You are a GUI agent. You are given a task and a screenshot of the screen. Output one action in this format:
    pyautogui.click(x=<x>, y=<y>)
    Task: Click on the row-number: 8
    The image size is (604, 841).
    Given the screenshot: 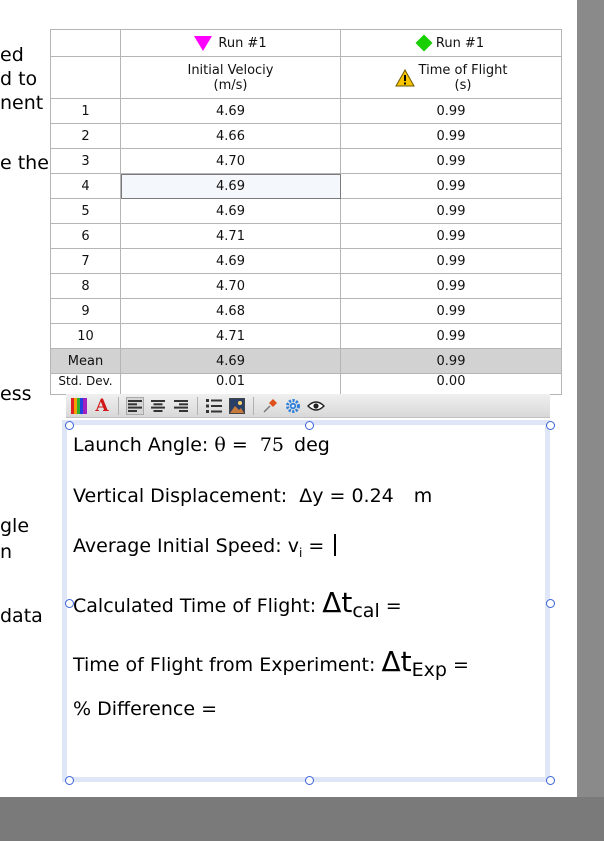 What is the action you would take?
    pyautogui.click(x=85, y=286)
    